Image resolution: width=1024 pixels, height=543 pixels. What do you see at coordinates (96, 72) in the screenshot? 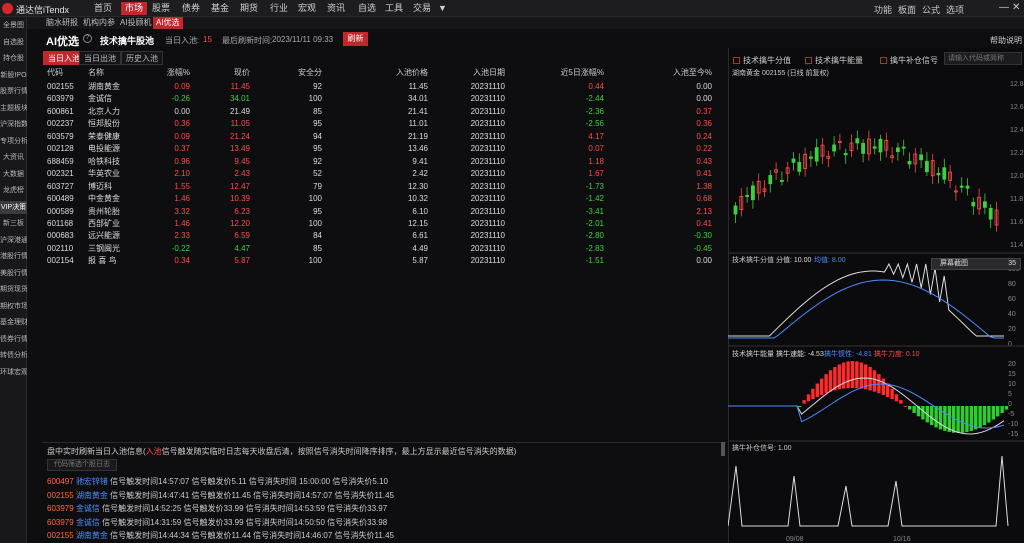
I see `column-header: 名称` at bounding box center [96, 72].